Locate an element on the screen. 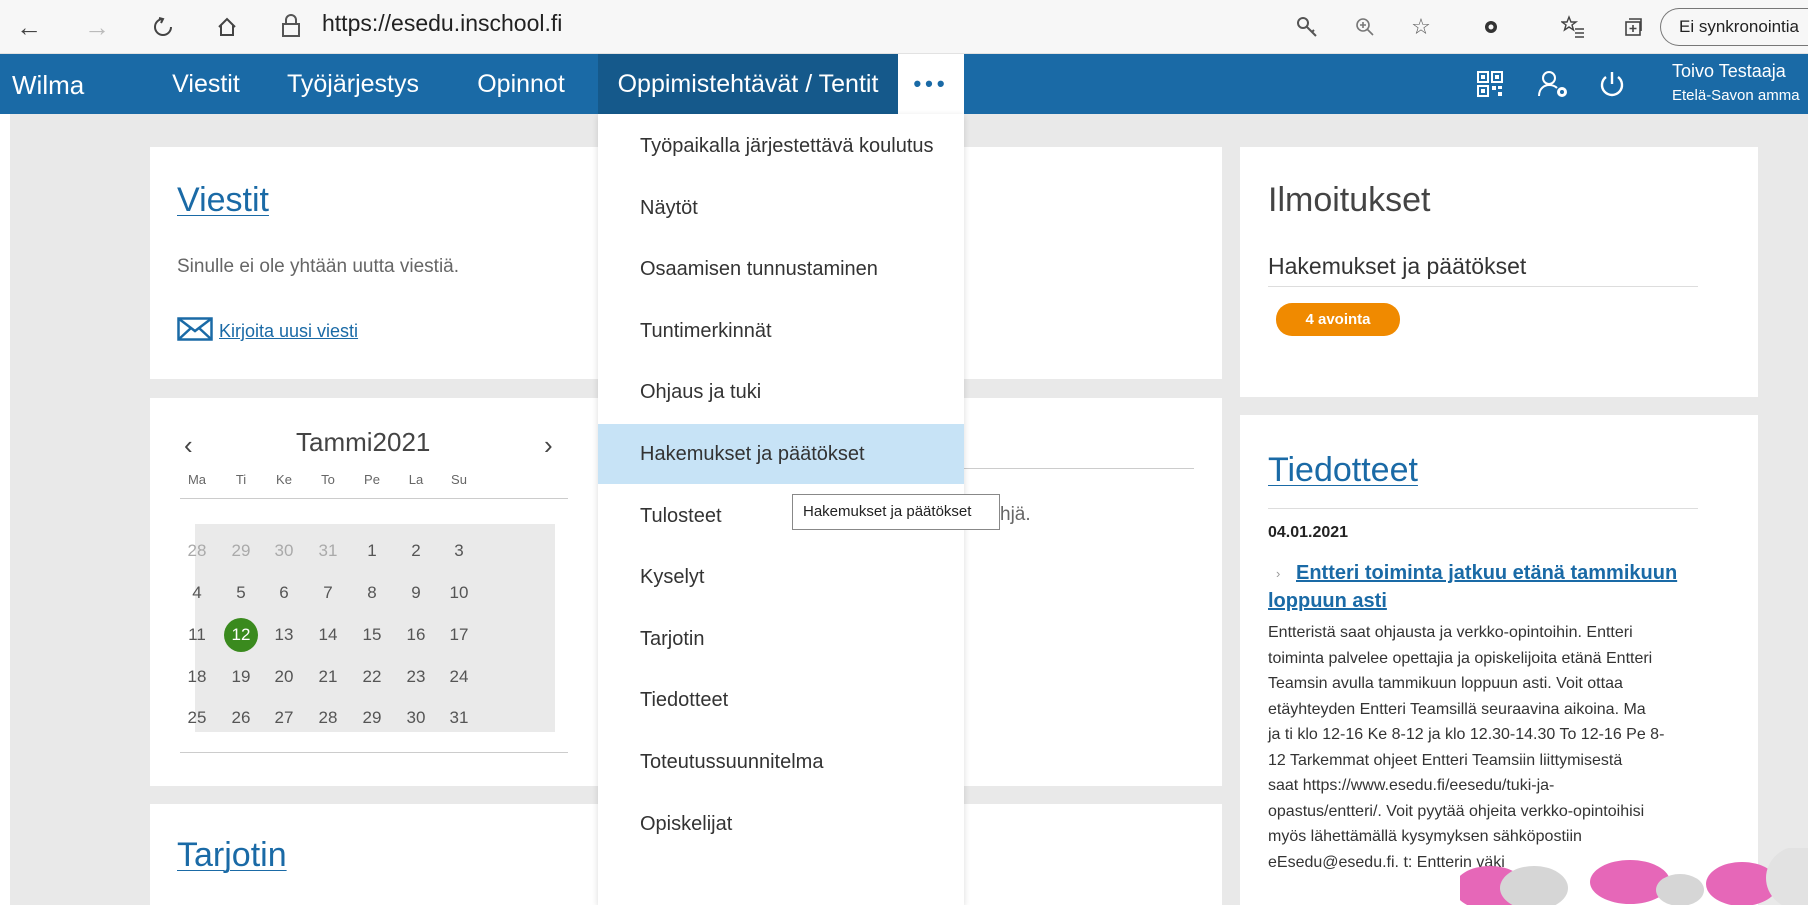 This screenshot has width=1808, height=905. calendar-day: 23 is located at coordinates (416, 677).